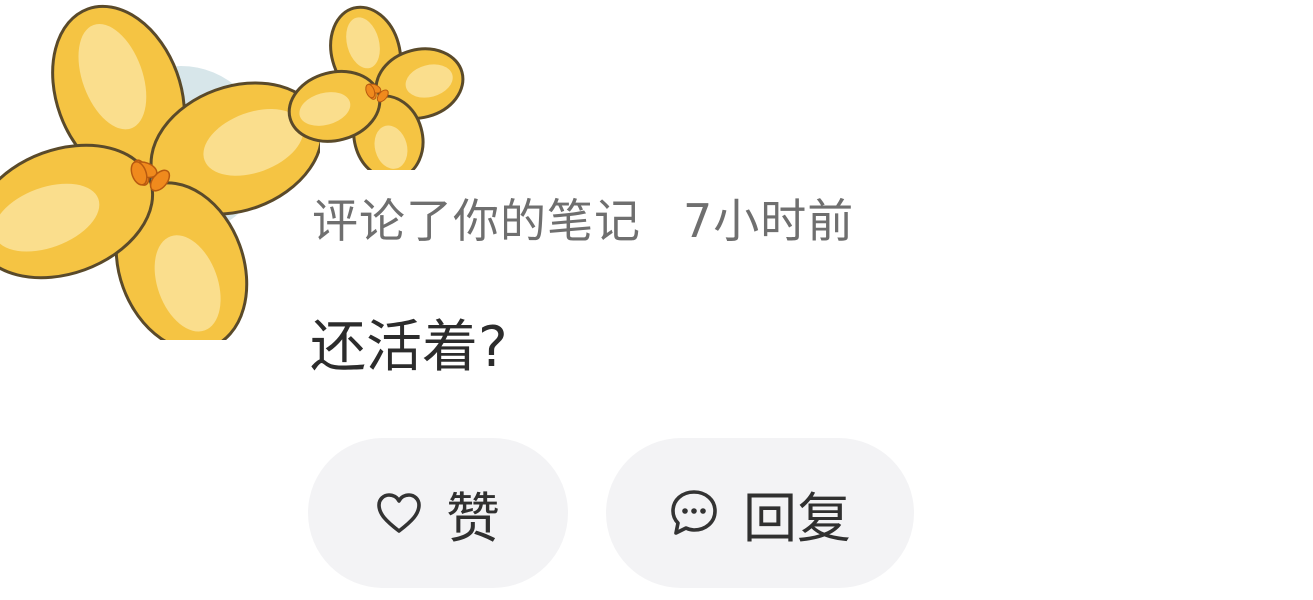  What do you see at coordinates (376, 87) in the screenshot?
I see `yellow-flower-small-icon` at bounding box center [376, 87].